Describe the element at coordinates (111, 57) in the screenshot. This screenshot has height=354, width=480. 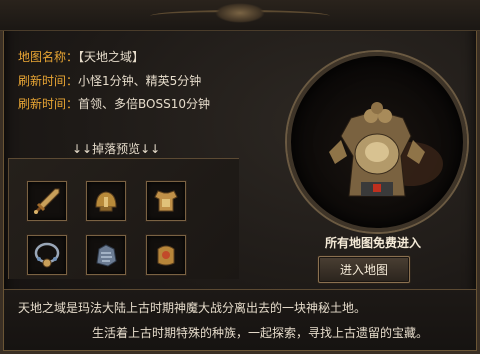
I see `map-name-value: 【天地之域】` at that location.